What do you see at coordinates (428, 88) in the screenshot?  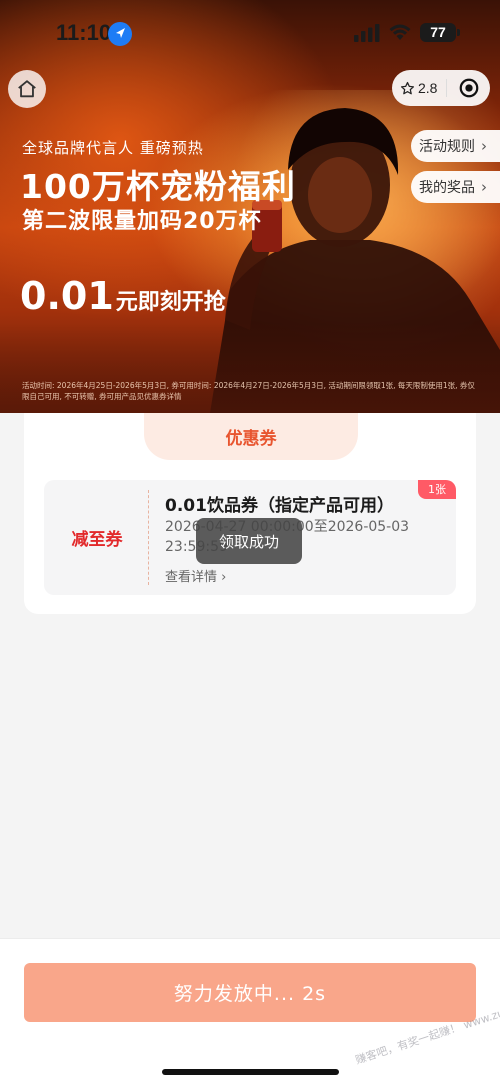 I see `rating-value: 2.8` at bounding box center [428, 88].